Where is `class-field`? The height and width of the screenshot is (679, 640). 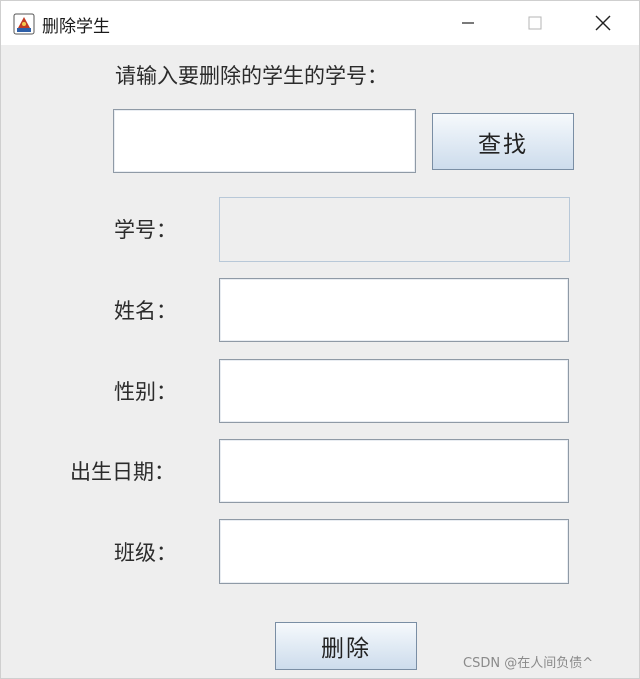 class-field is located at coordinates (394, 551).